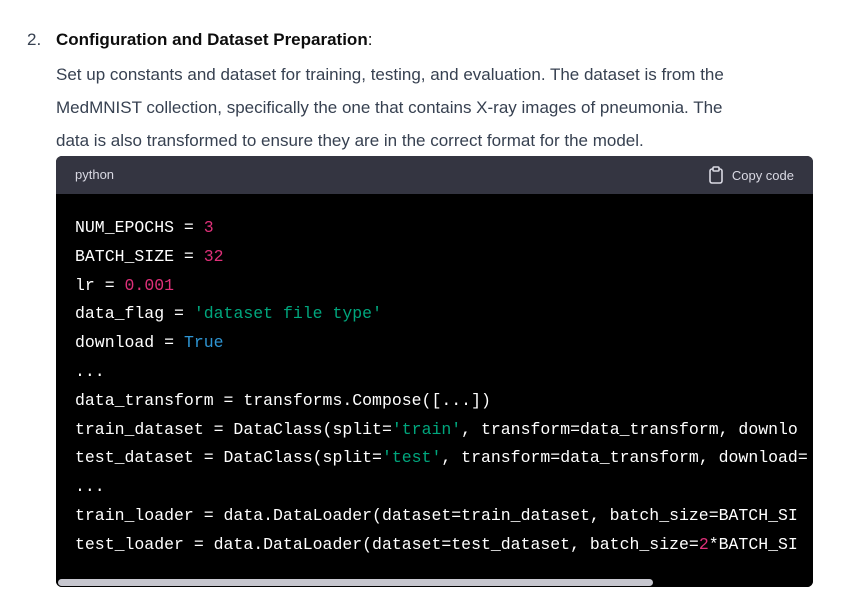  What do you see at coordinates (149, 285) in the screenshot?
I see `code-token: 0.001` at bounding box center [149, 285].